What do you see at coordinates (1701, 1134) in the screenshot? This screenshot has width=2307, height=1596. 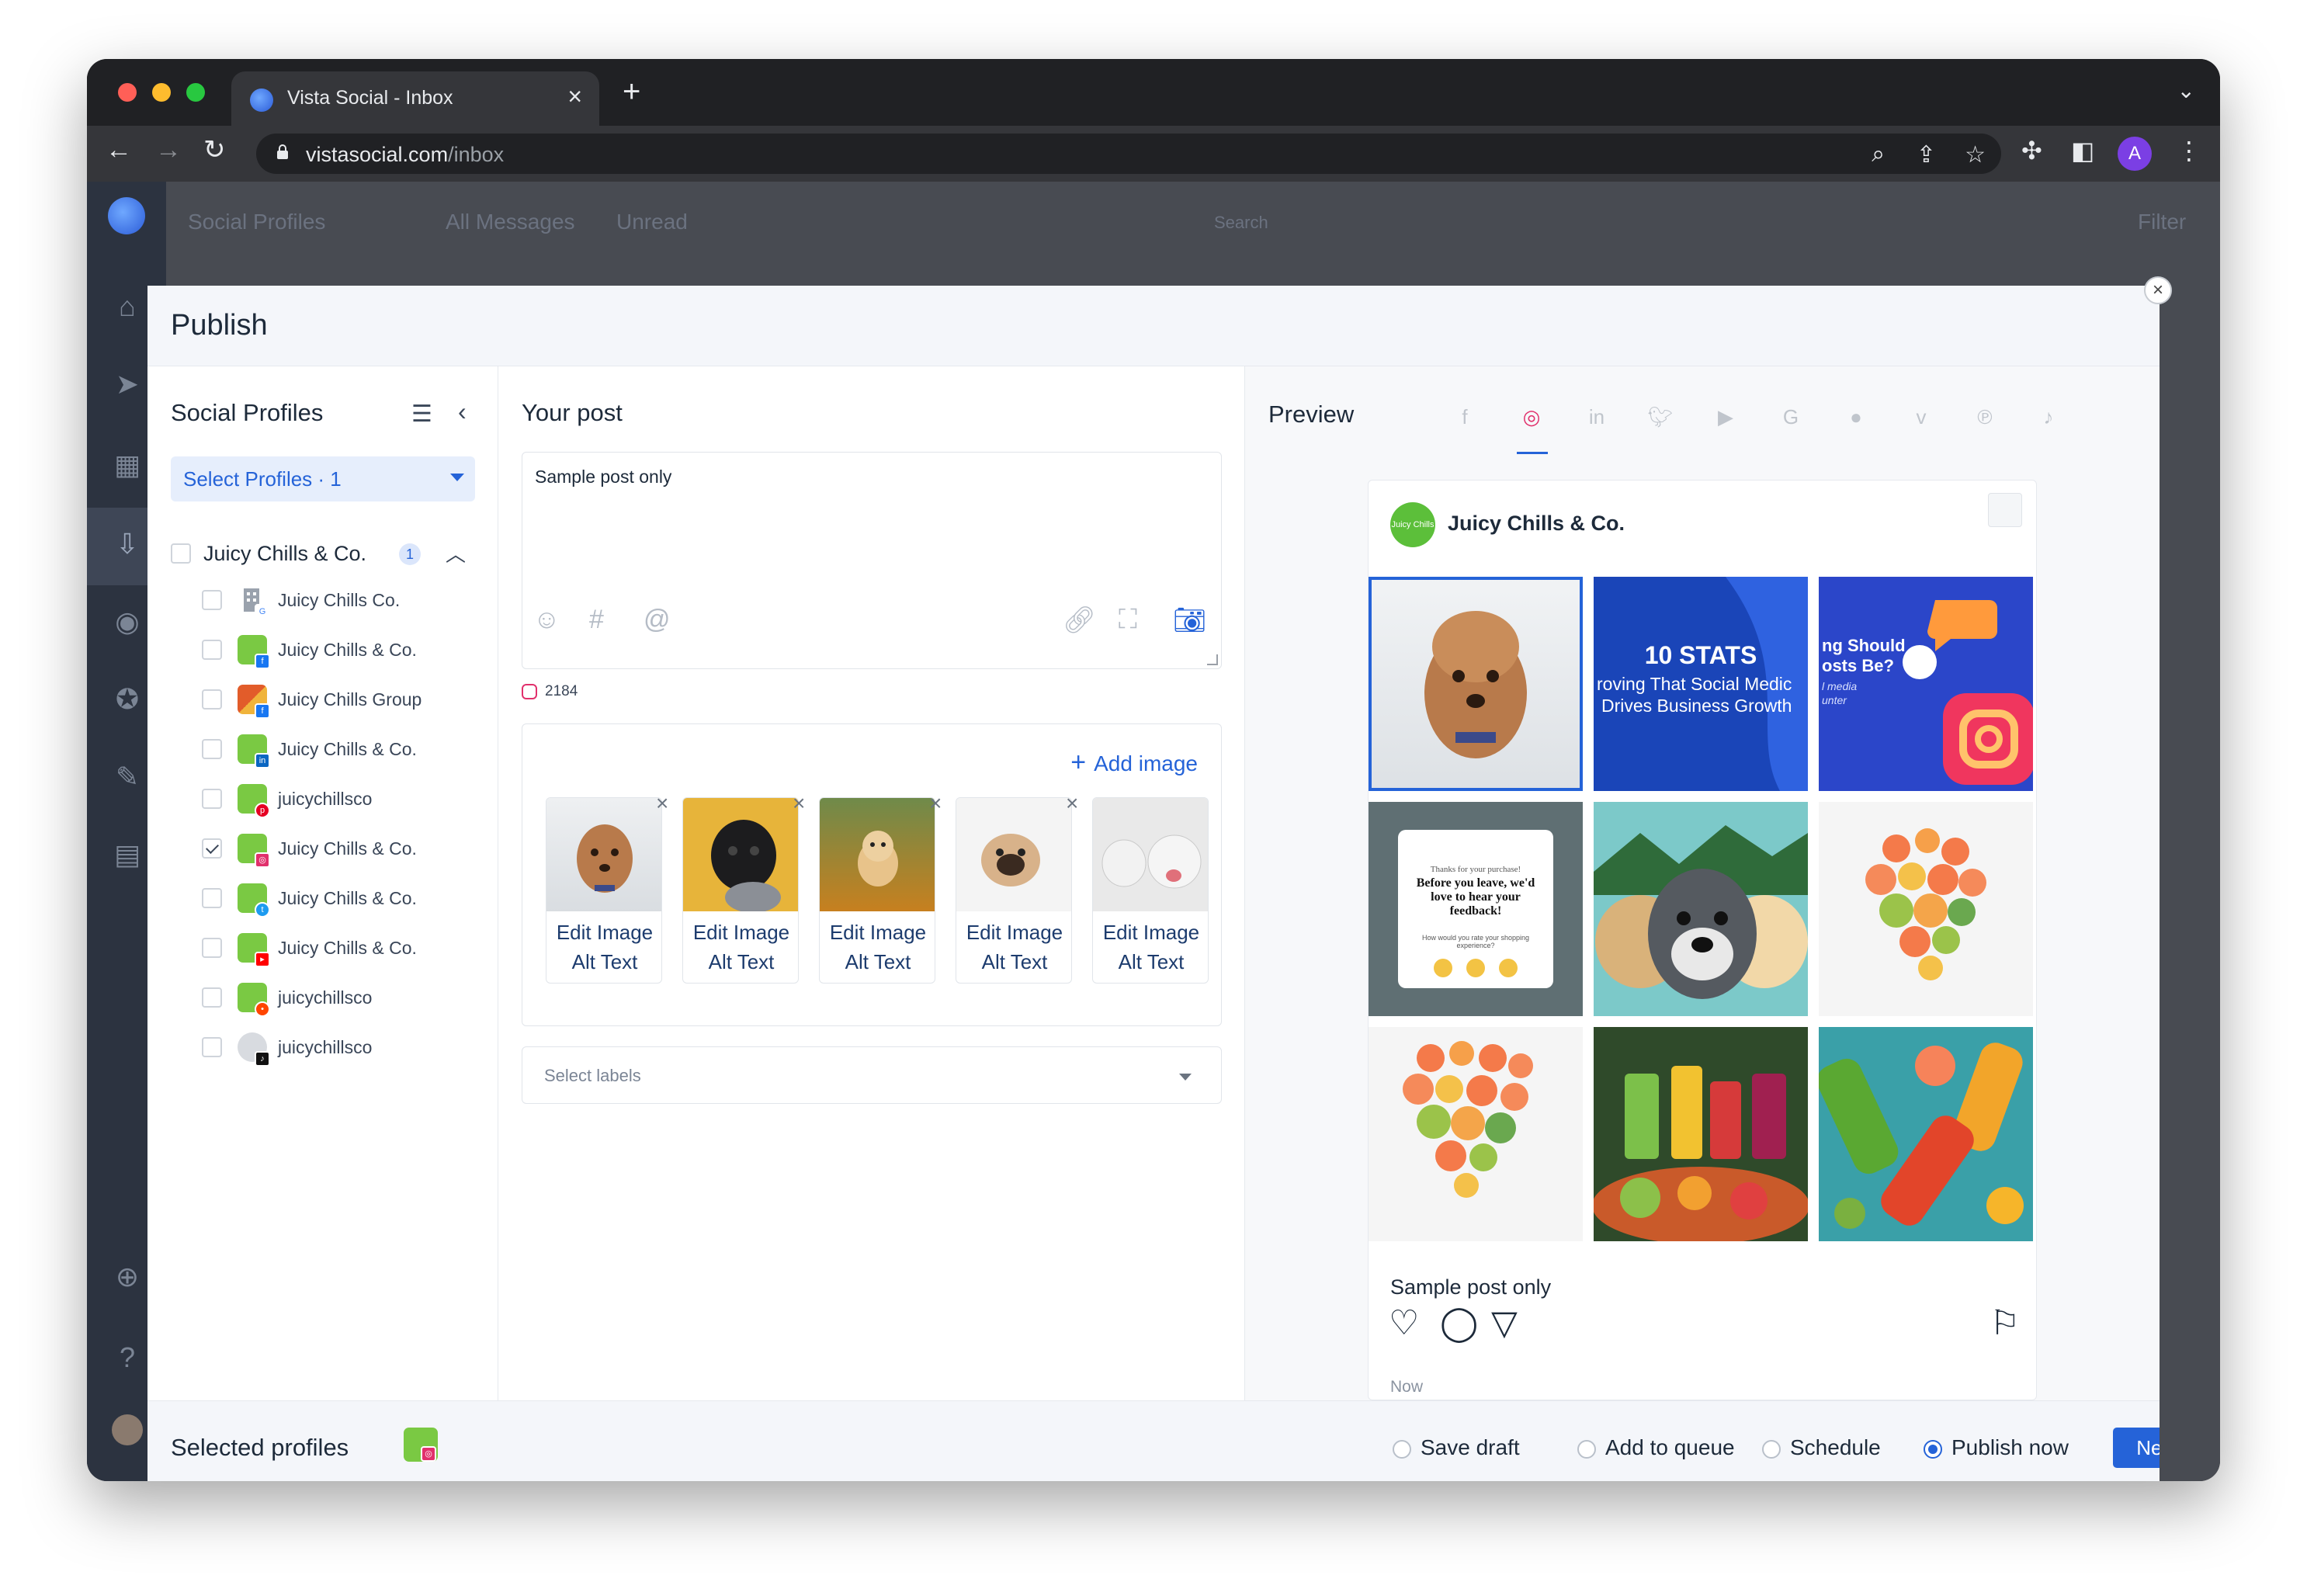 I see `preview-tile-juices` at bounding box center [1701, 1134].